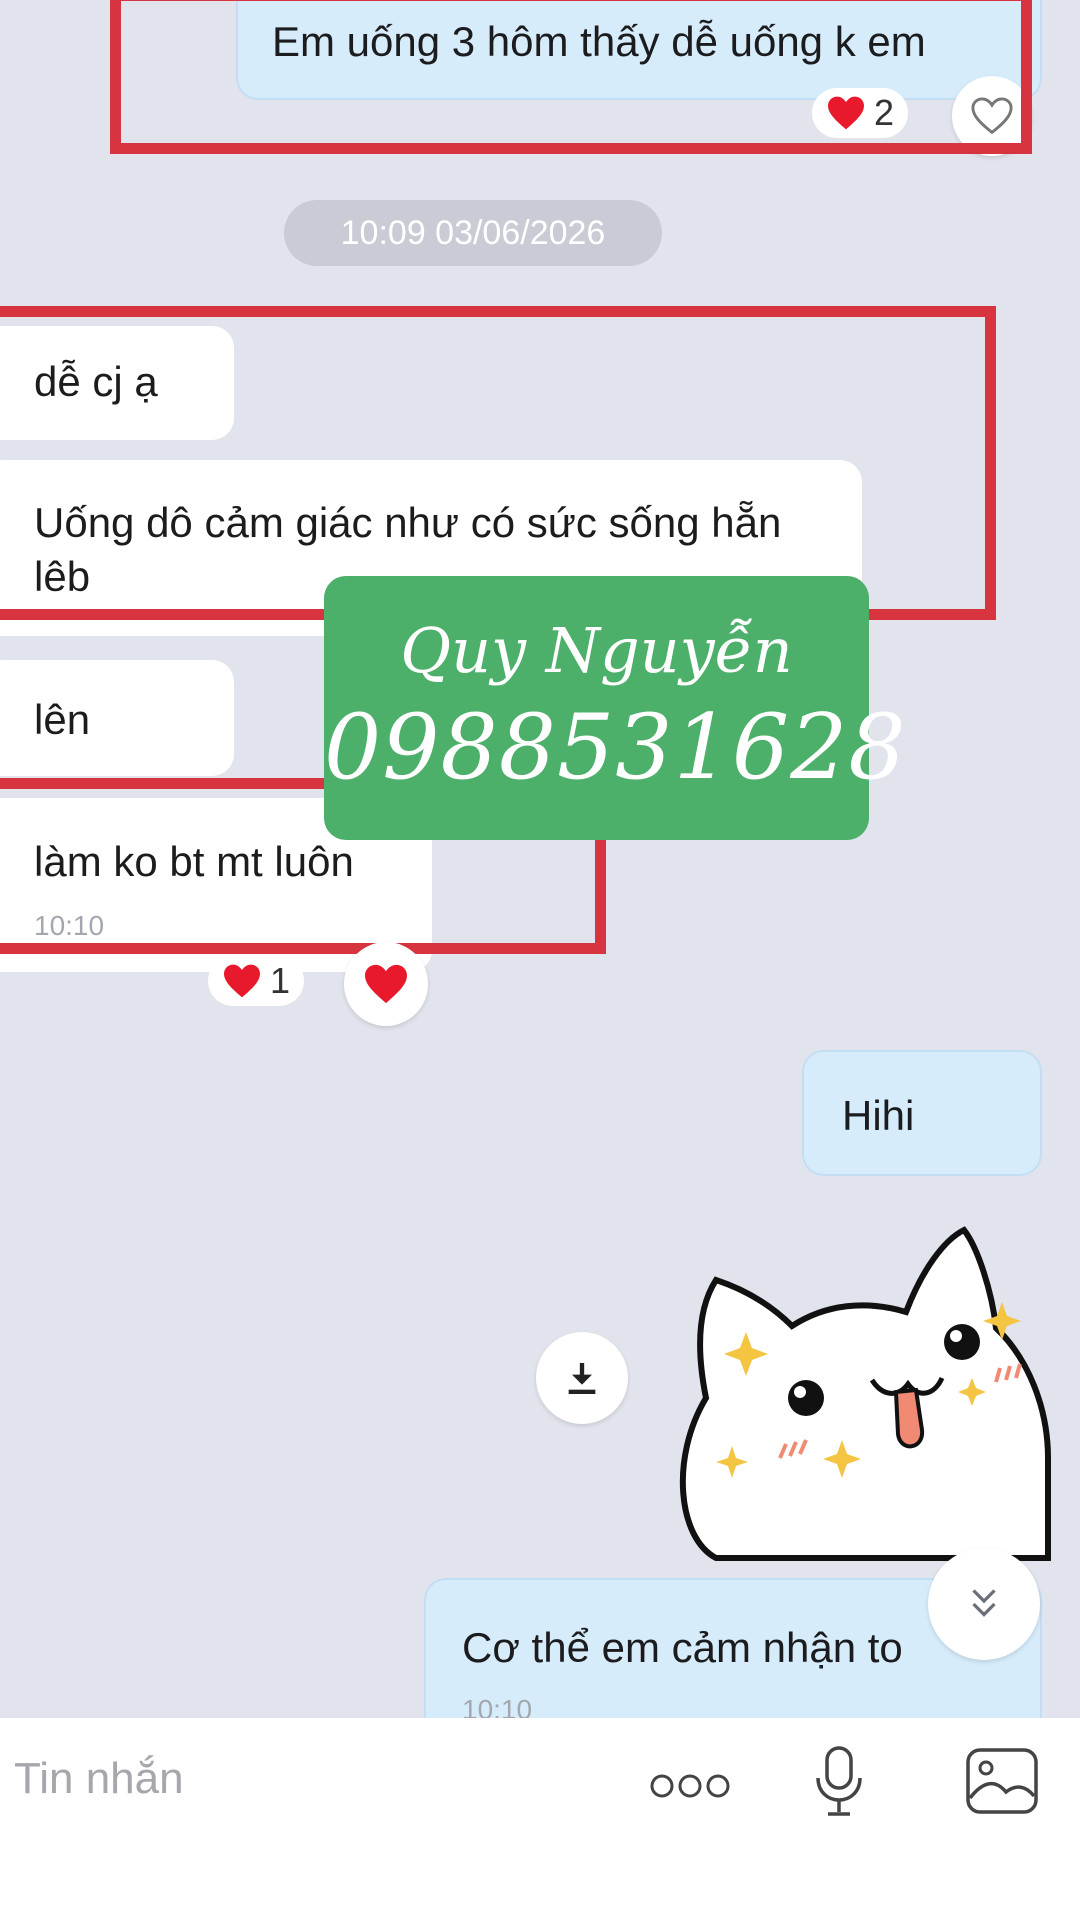  I want to click on date-separator: 10:09 03/06/2026, so click(473, 233).